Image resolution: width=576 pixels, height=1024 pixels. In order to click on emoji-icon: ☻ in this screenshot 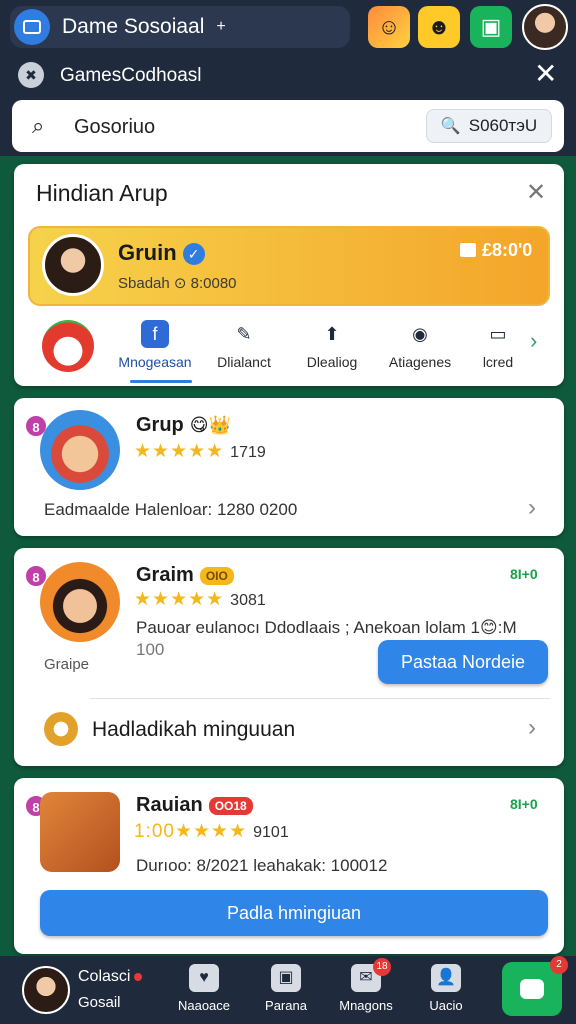, I will do `click(439, 27)`.